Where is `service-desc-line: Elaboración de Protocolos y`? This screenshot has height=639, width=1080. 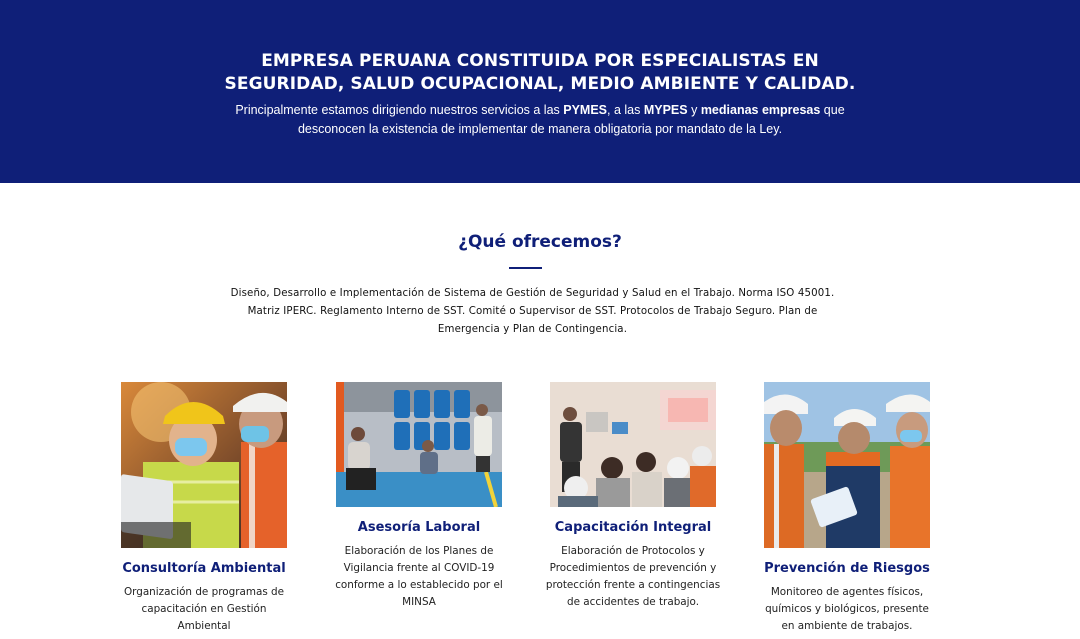 service-desc-line: Elaboración de Protocolos y is located at coordinates (633, 551).